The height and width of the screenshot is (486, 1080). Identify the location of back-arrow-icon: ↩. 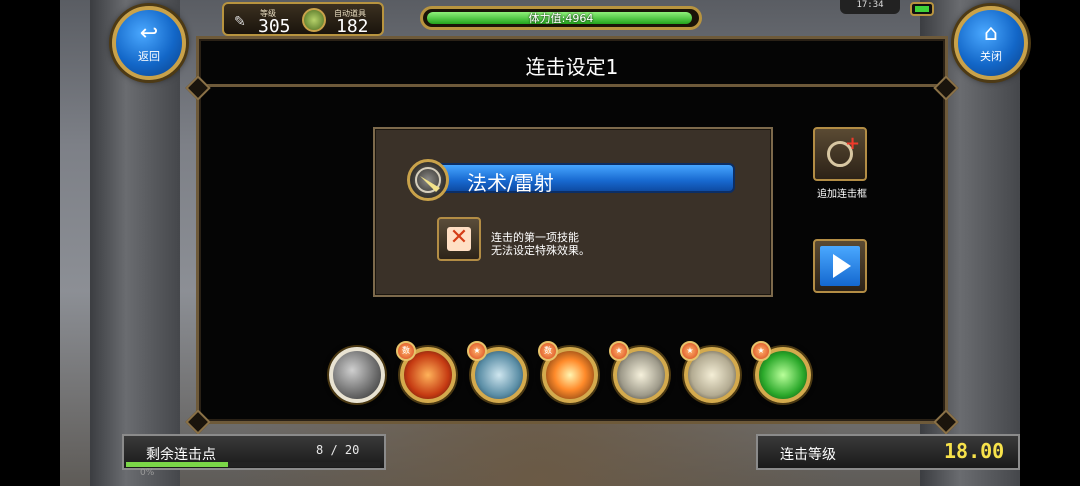
(149, 33).